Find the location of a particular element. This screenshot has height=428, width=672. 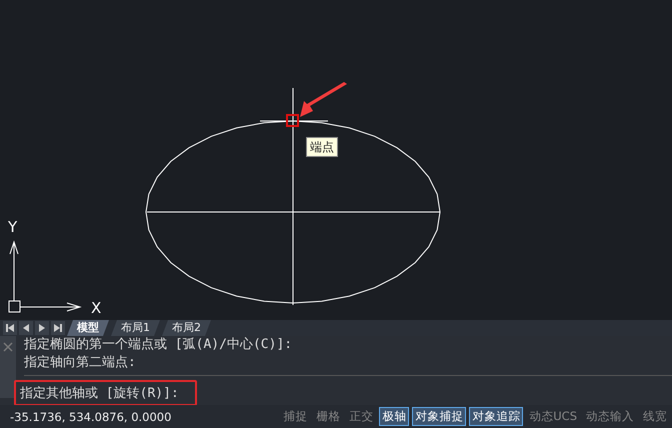

tracking-line is located at coordinates (294, 121).